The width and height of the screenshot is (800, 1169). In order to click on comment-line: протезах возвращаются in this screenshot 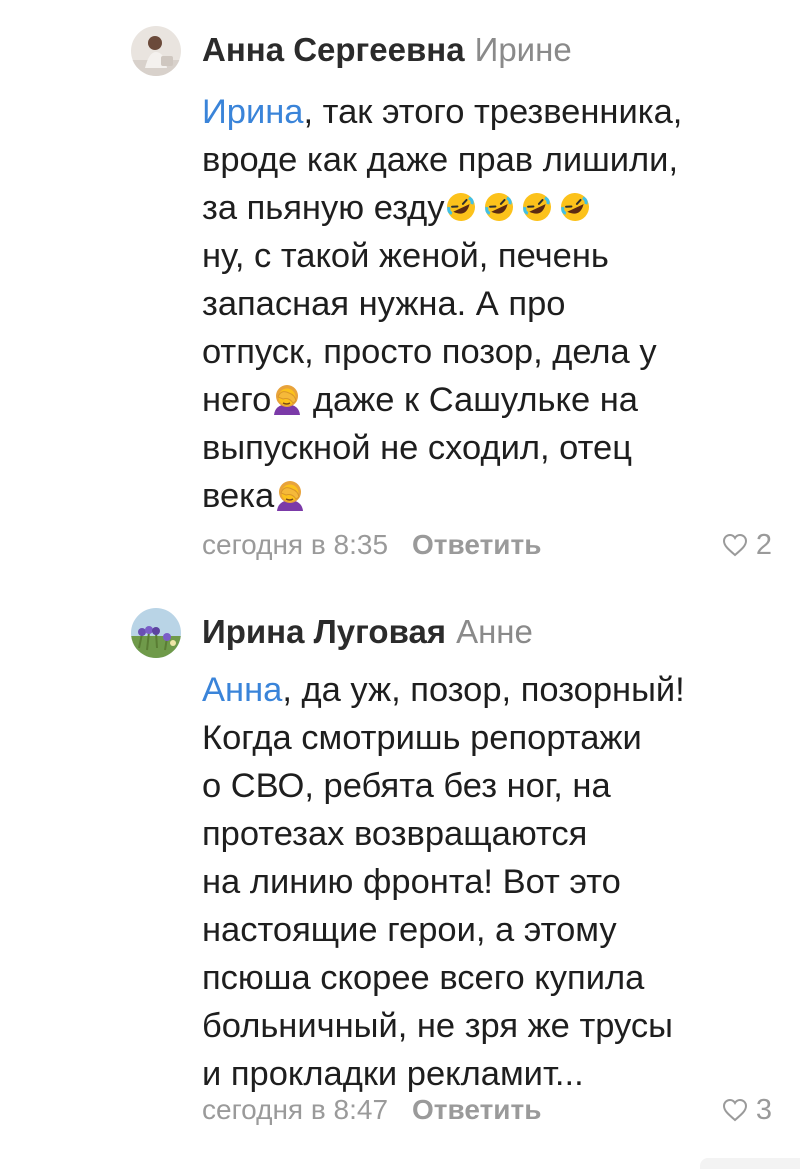, I will do `click(395, 834)`.